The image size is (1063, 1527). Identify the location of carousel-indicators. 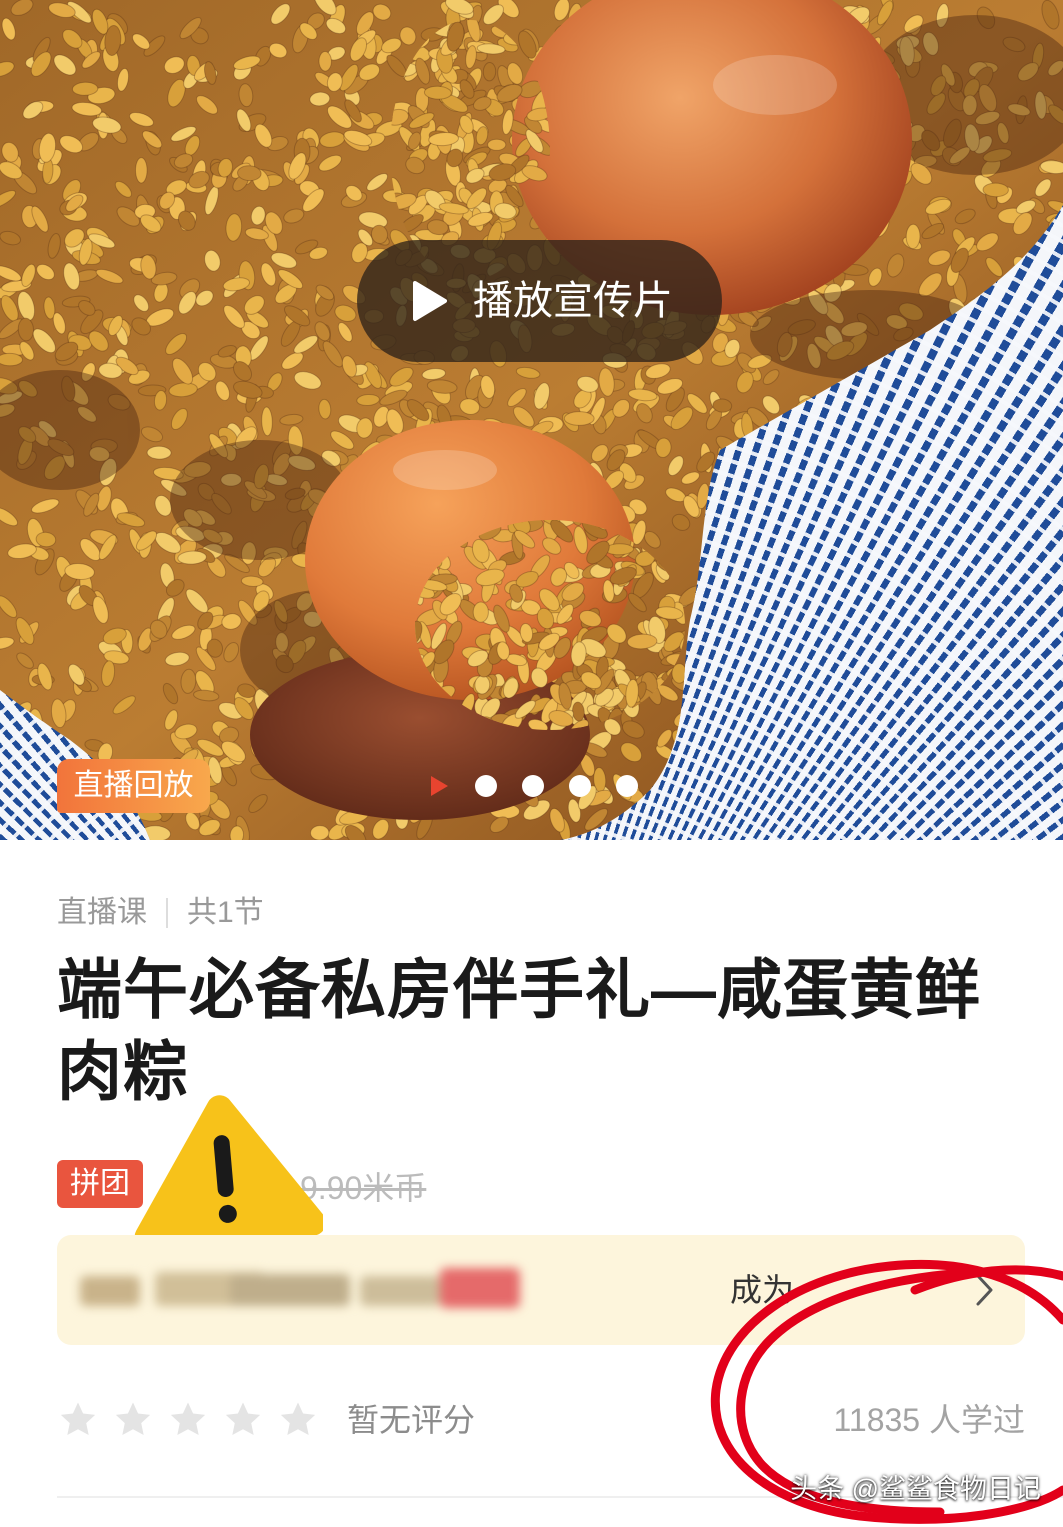
(533, 786).